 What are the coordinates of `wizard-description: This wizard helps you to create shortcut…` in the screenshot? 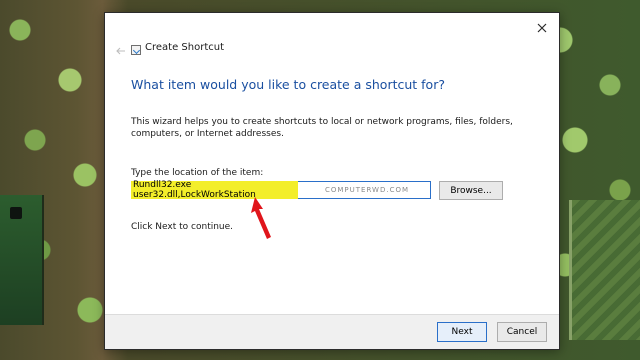 It's located at (322, 128).